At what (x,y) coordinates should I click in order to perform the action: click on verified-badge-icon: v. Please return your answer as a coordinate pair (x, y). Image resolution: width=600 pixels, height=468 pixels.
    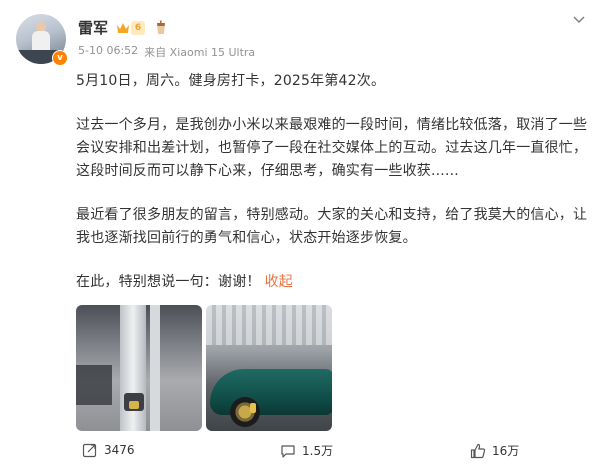
    Looking at the image, I should click on (60, 58).